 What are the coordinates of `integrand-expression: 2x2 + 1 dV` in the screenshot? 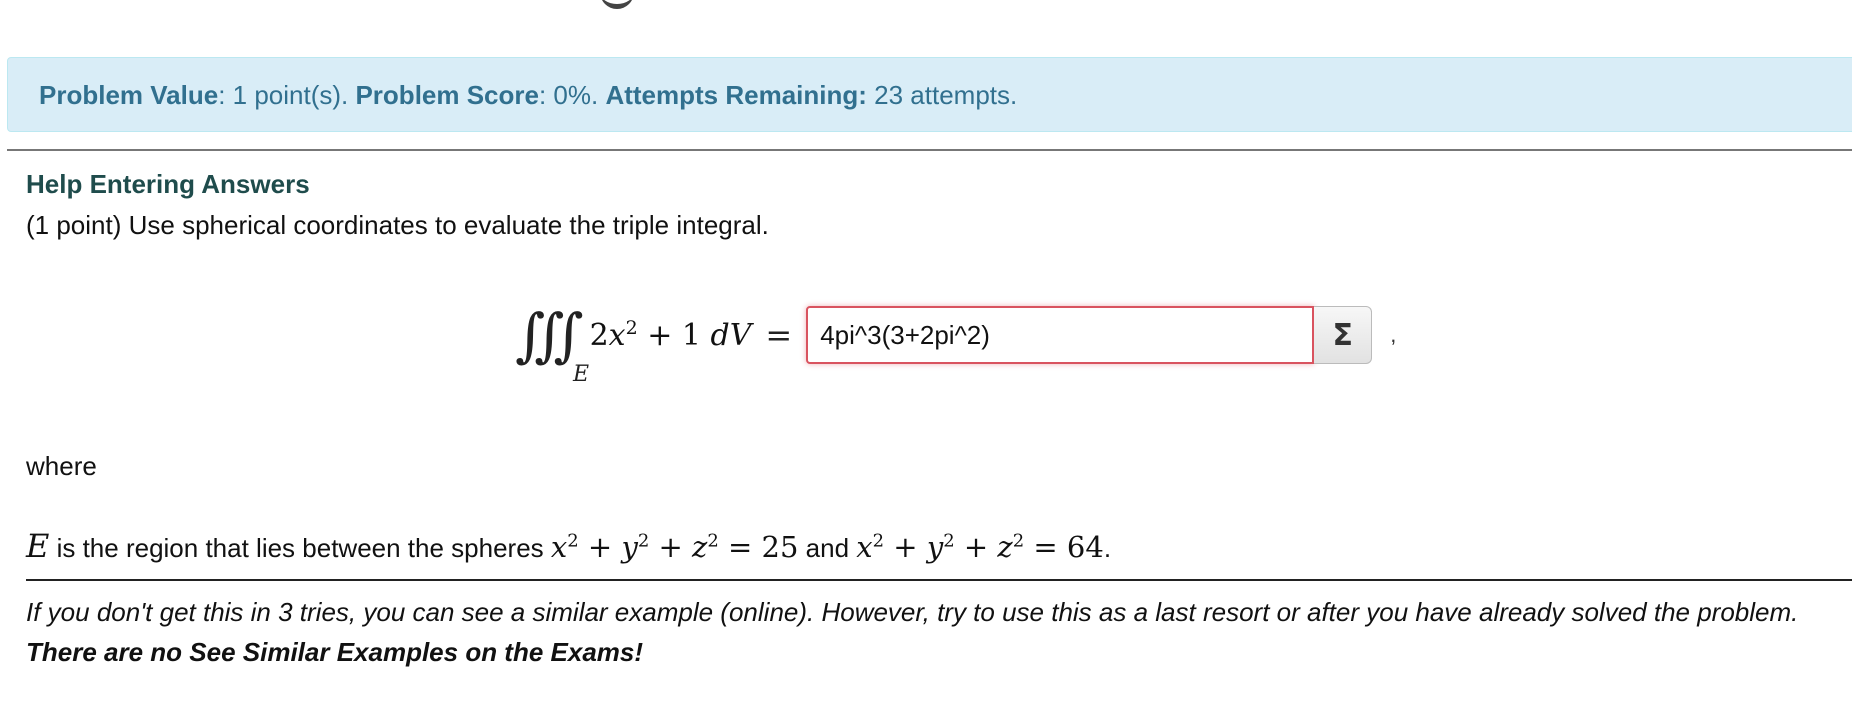 It's located at (670, 335).